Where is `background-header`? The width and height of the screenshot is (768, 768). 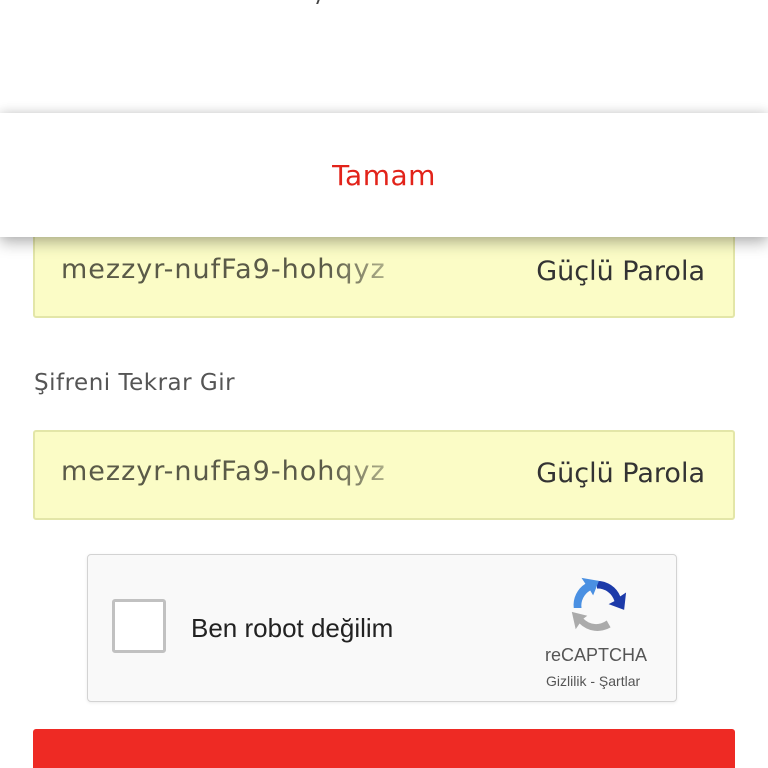 background-header is located at coordinates (384, 55).